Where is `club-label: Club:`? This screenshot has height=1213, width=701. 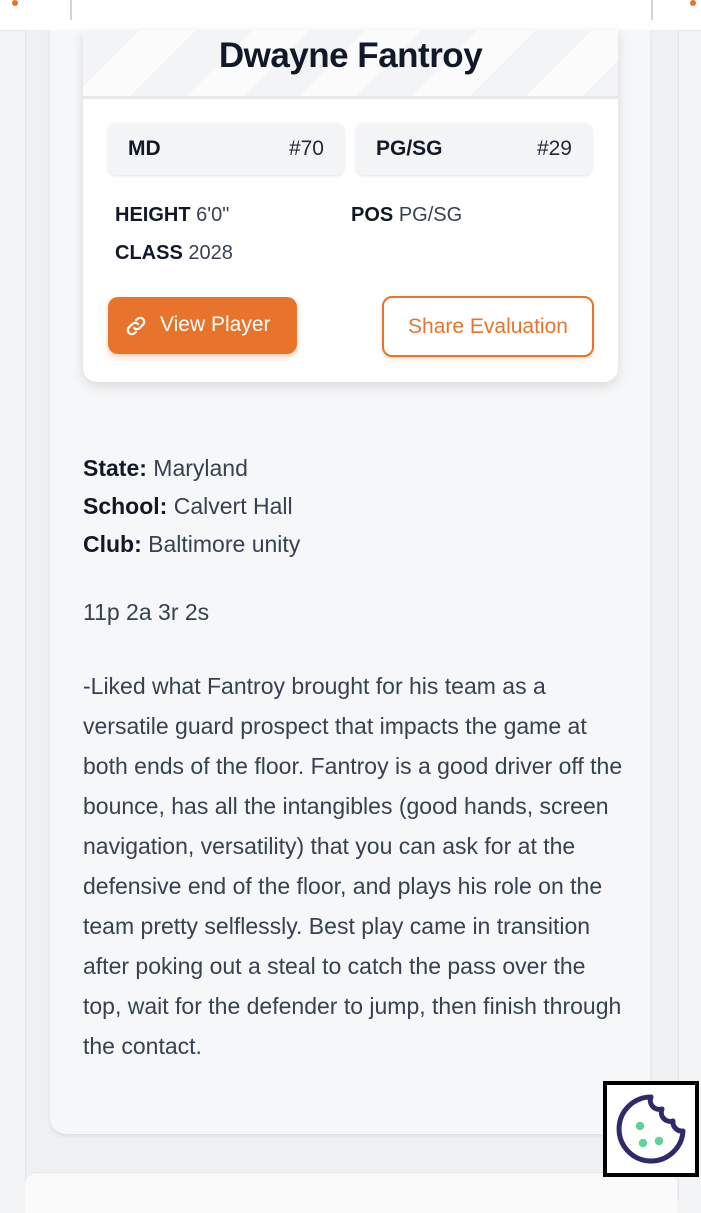 club-label: Club: is located at coordinates (112, 544).